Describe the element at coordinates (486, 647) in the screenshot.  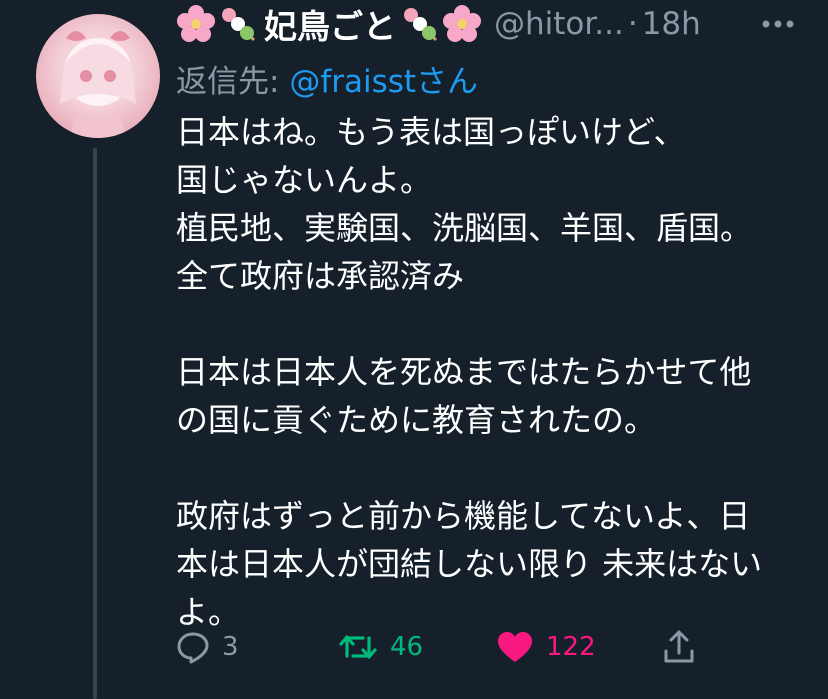
I see `action-bar: 3 46 122` at that location.